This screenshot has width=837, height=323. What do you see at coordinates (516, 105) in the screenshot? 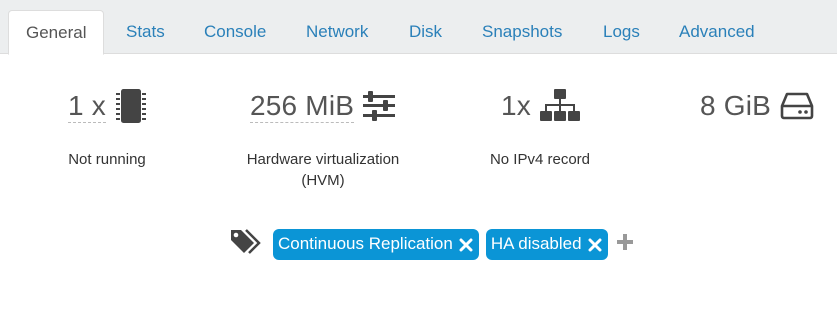
I see `network-count: 1x` at bounding box center [516, 105].